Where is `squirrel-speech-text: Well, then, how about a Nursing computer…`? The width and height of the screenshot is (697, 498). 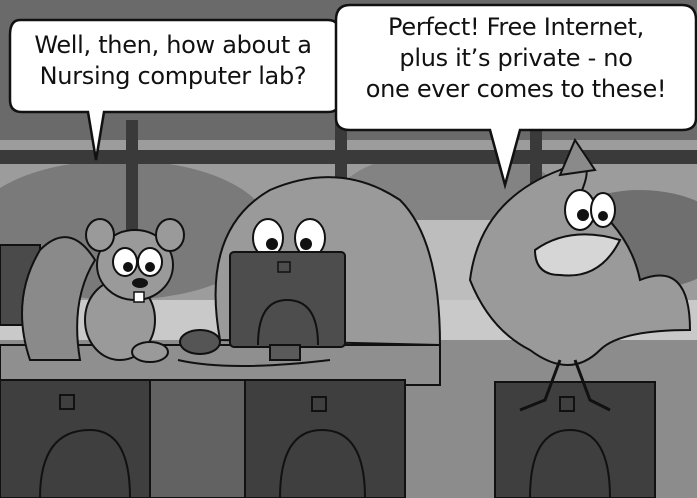
squirrel-speech-text: Well, then, how about a Nursing computer… is located at coordinates (173, 61).